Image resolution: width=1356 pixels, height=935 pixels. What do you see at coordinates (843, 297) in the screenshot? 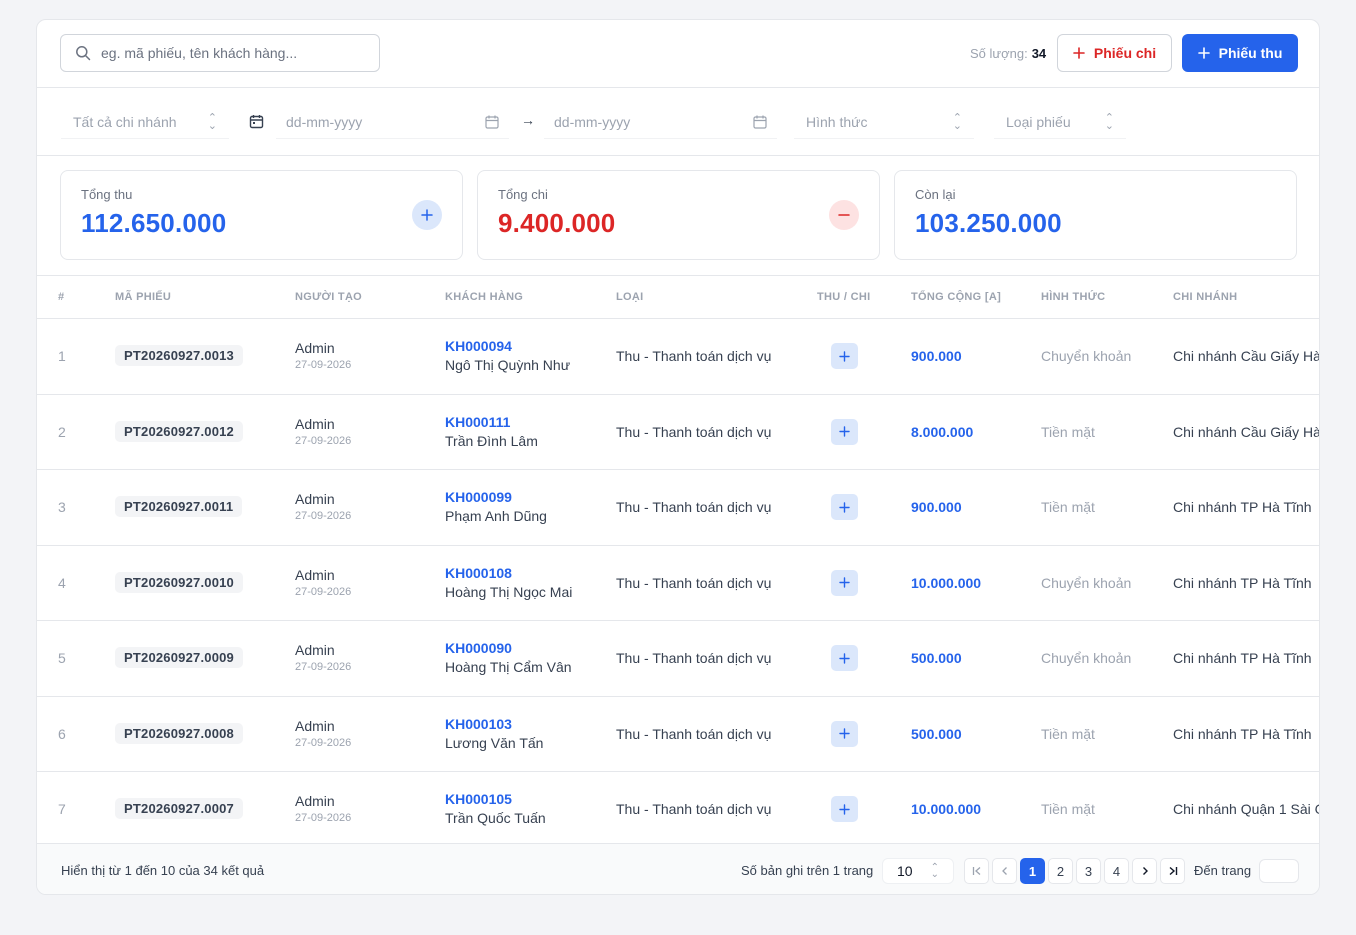
I see `col-header-income-expense: THU / CHI` at bounding box center [843, 297].